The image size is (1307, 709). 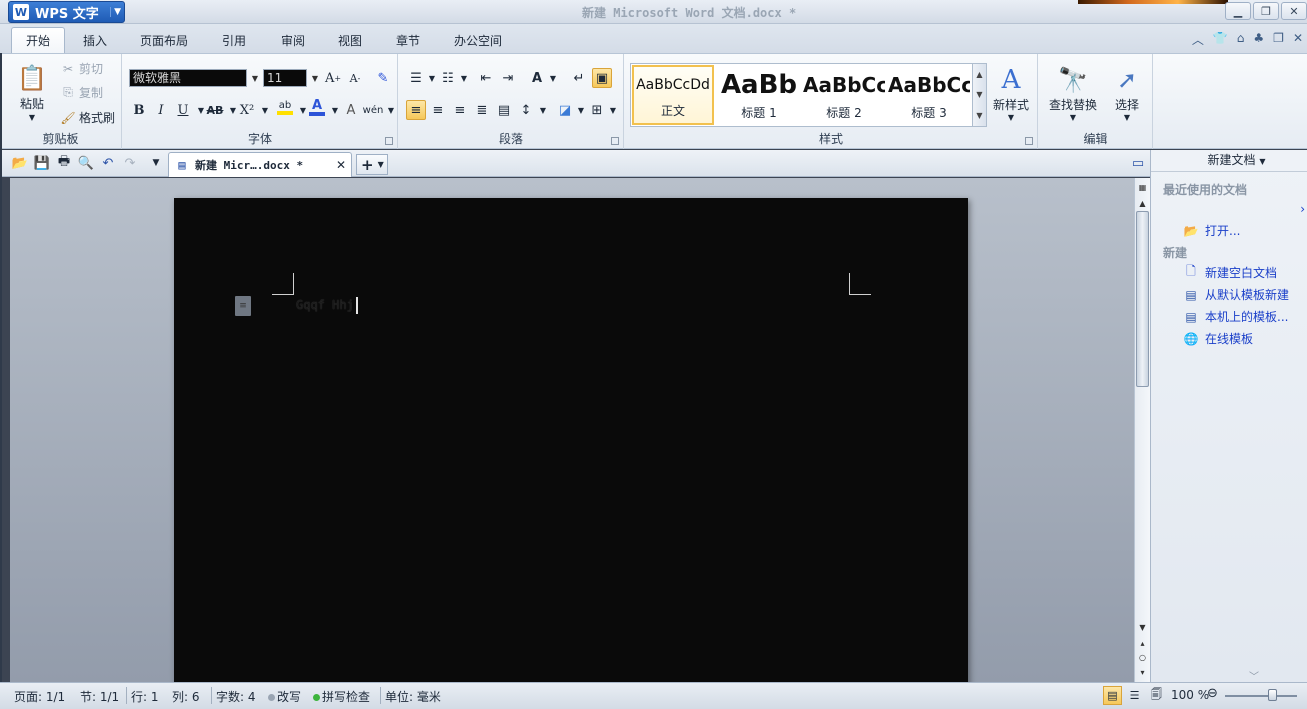 What do you see at coordinates (341, 696) in the screenshot?
I see `spell-check-toggle: 拼写检查` at bounding box center [341, 696].